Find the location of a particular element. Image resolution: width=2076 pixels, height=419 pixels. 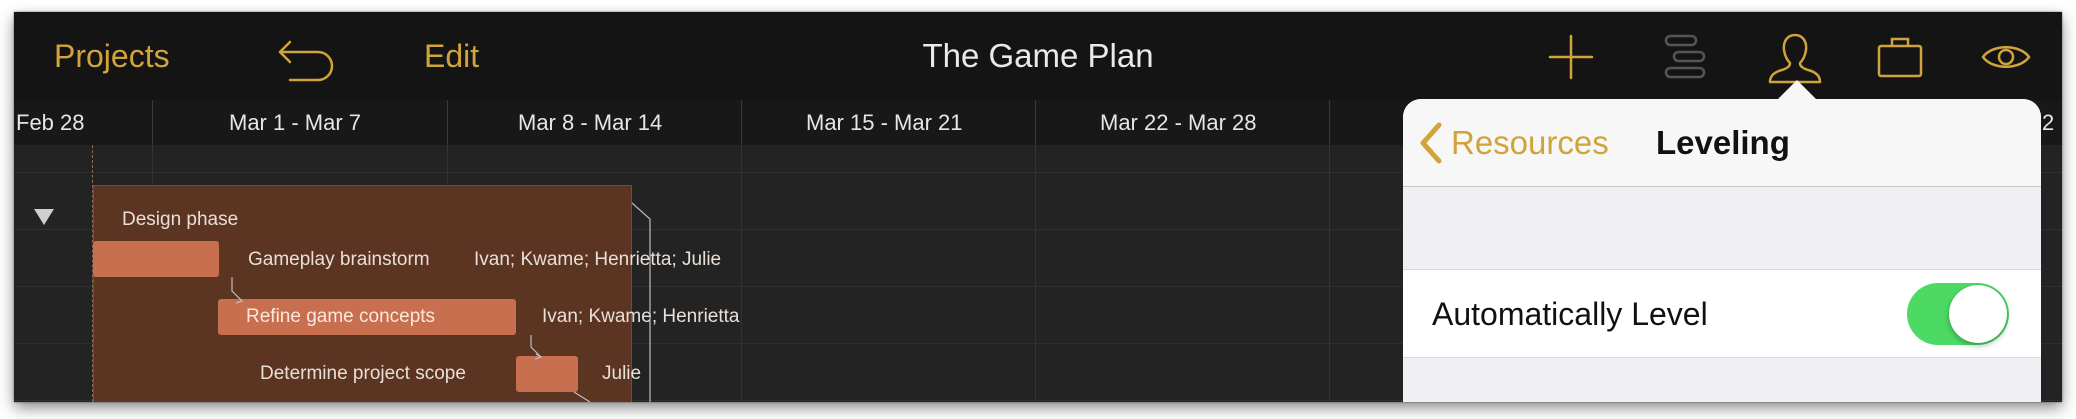

timescale-label: Mar 15 - Mar 21 is located at coordinates (884, 122).